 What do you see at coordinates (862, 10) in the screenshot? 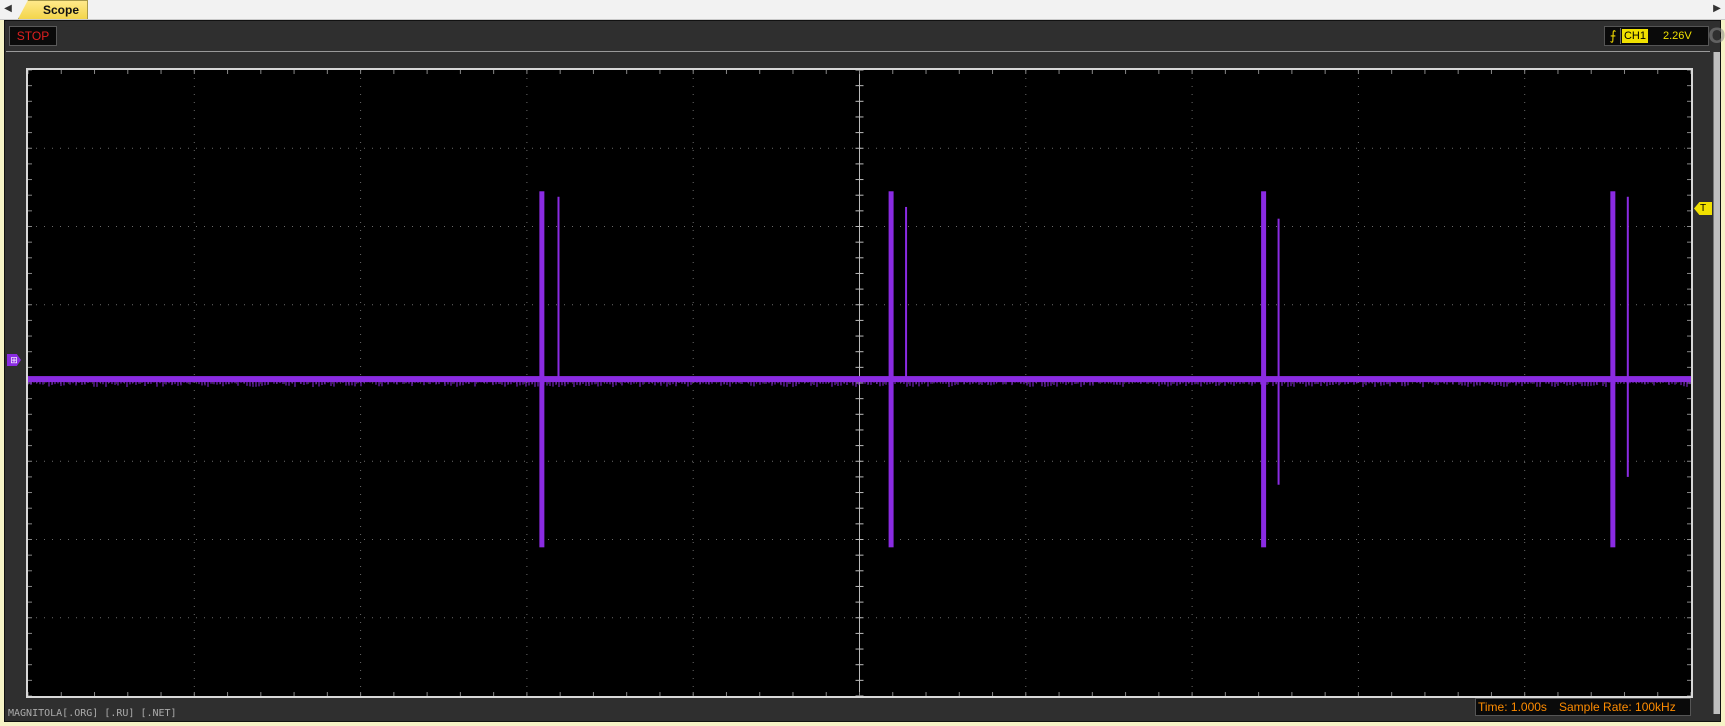
I see `tab-bar: ◀ Scope ▶` at bounding box center [862, 10].